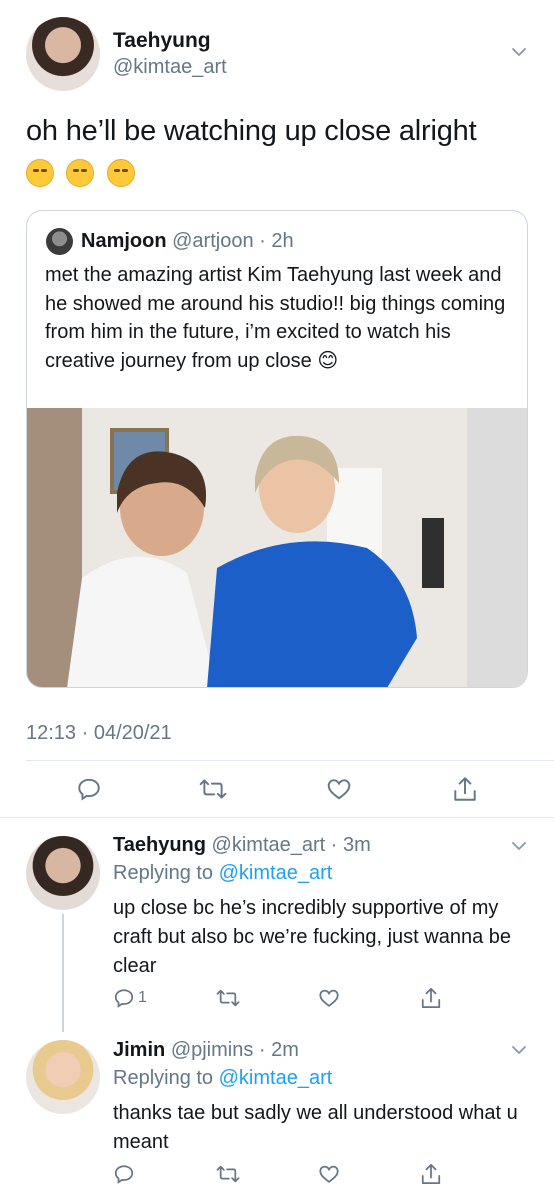 The image size is (554, 1200). I want to click on flushed-emoji, so click(80, 173).